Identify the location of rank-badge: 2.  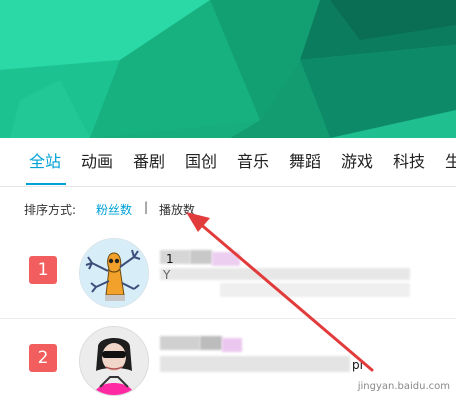
(43, 358).